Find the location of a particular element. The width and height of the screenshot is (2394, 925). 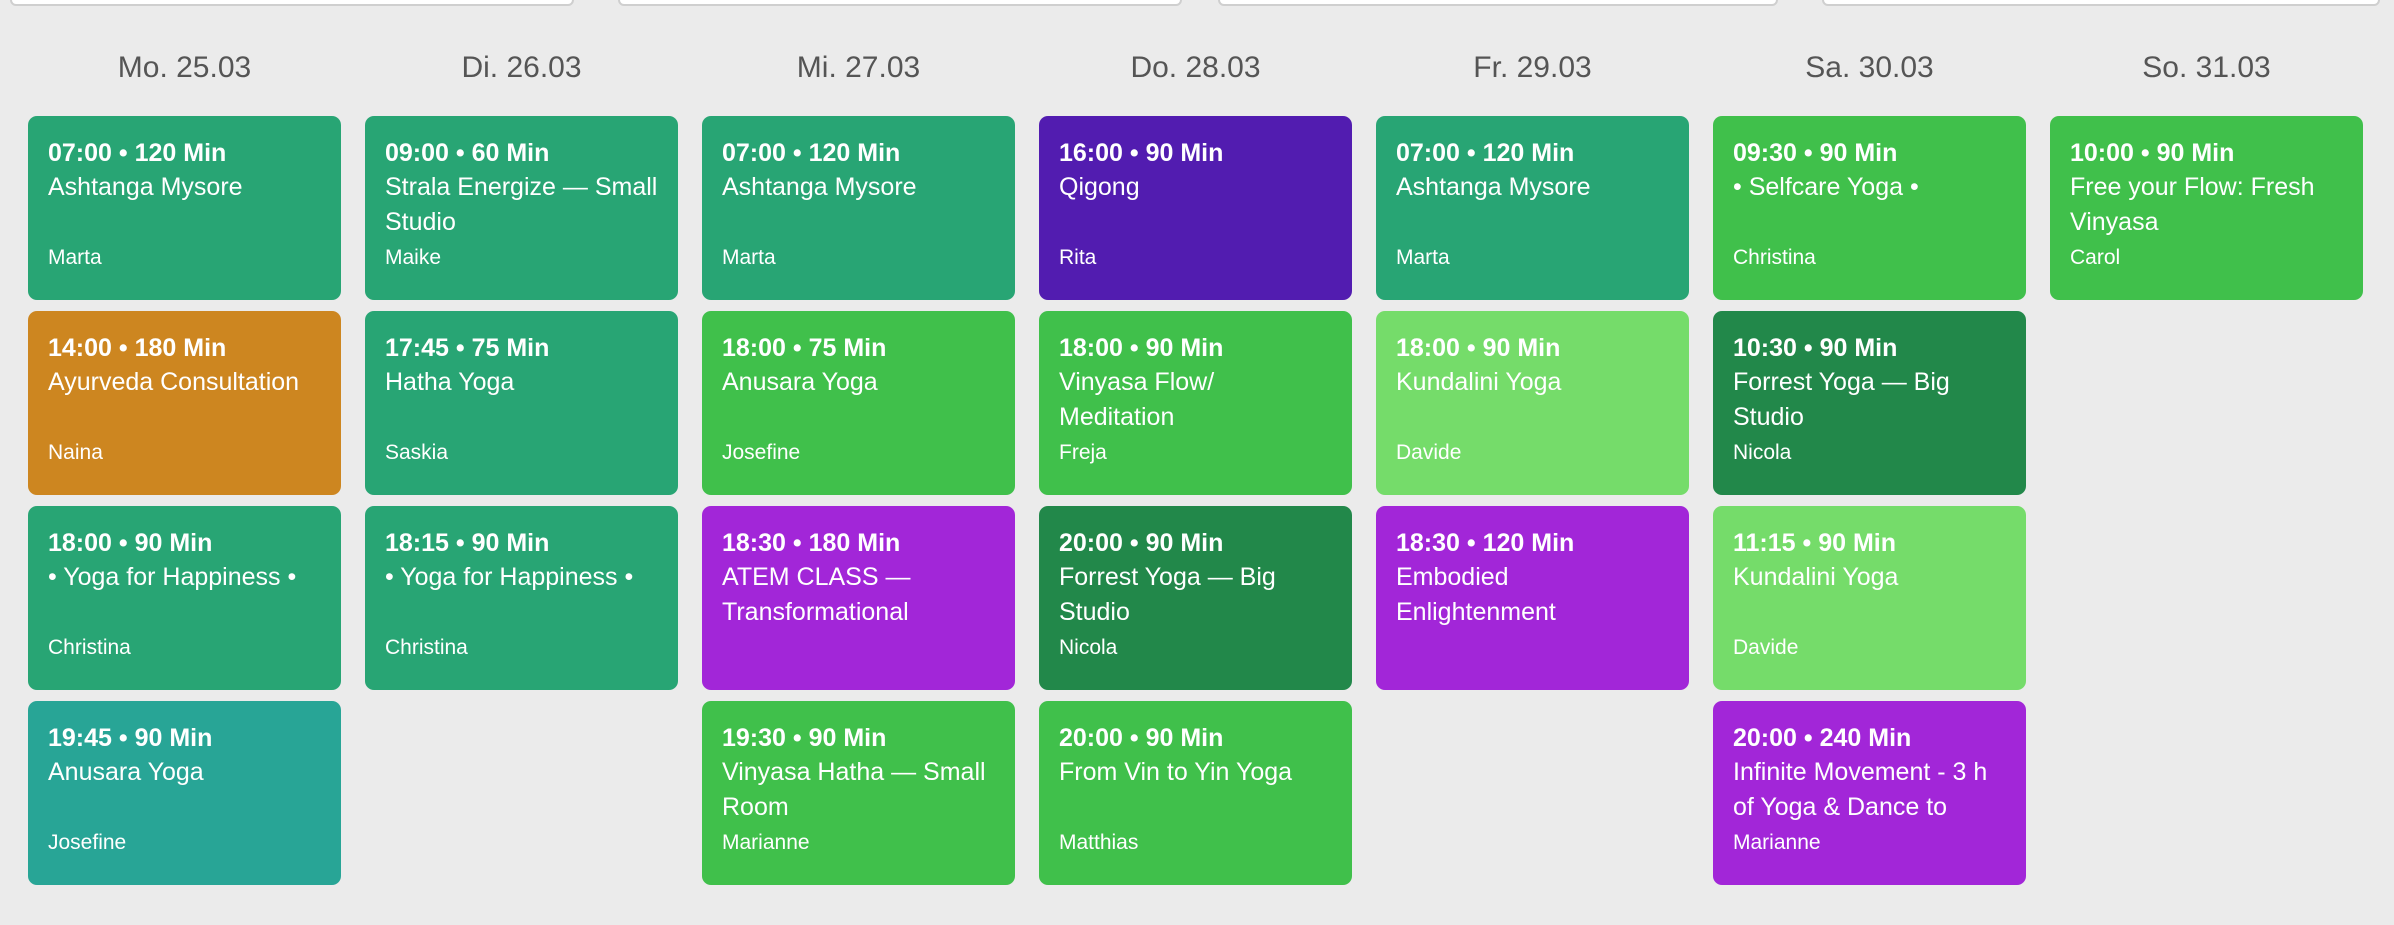

class-time: 09:30 • 90 Min is located at coordinates (1815, 153).